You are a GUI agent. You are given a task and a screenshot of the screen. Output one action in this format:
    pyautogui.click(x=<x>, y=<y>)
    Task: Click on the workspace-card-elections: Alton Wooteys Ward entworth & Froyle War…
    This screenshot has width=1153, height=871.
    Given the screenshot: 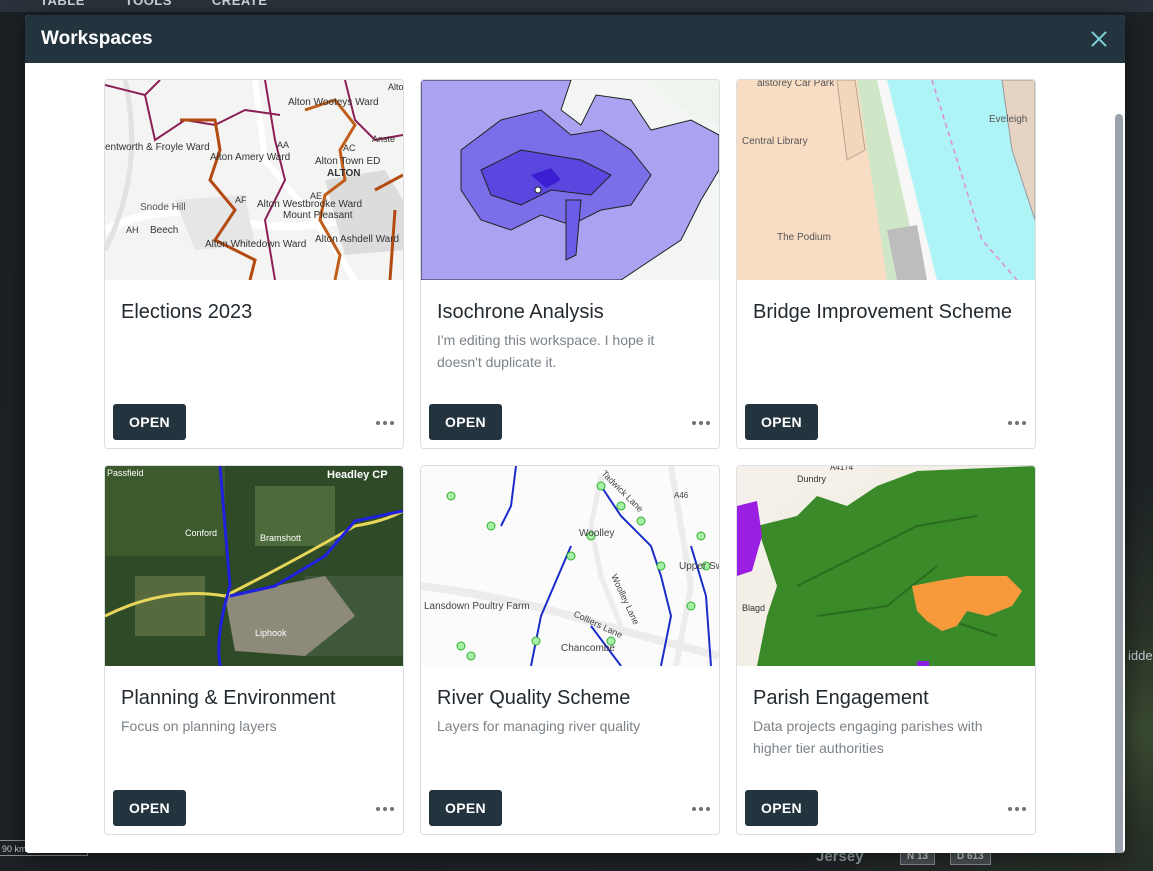 What is the action you would take?
    pyautogui.click(x=254, y=264)
    